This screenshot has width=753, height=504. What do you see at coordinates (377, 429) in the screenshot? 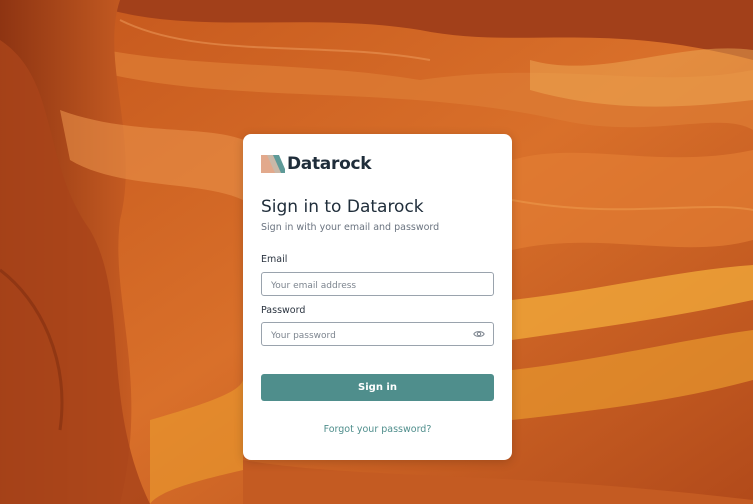
I see `forgot-password-link: Forgot your password?` at bounding box center [377, 429].